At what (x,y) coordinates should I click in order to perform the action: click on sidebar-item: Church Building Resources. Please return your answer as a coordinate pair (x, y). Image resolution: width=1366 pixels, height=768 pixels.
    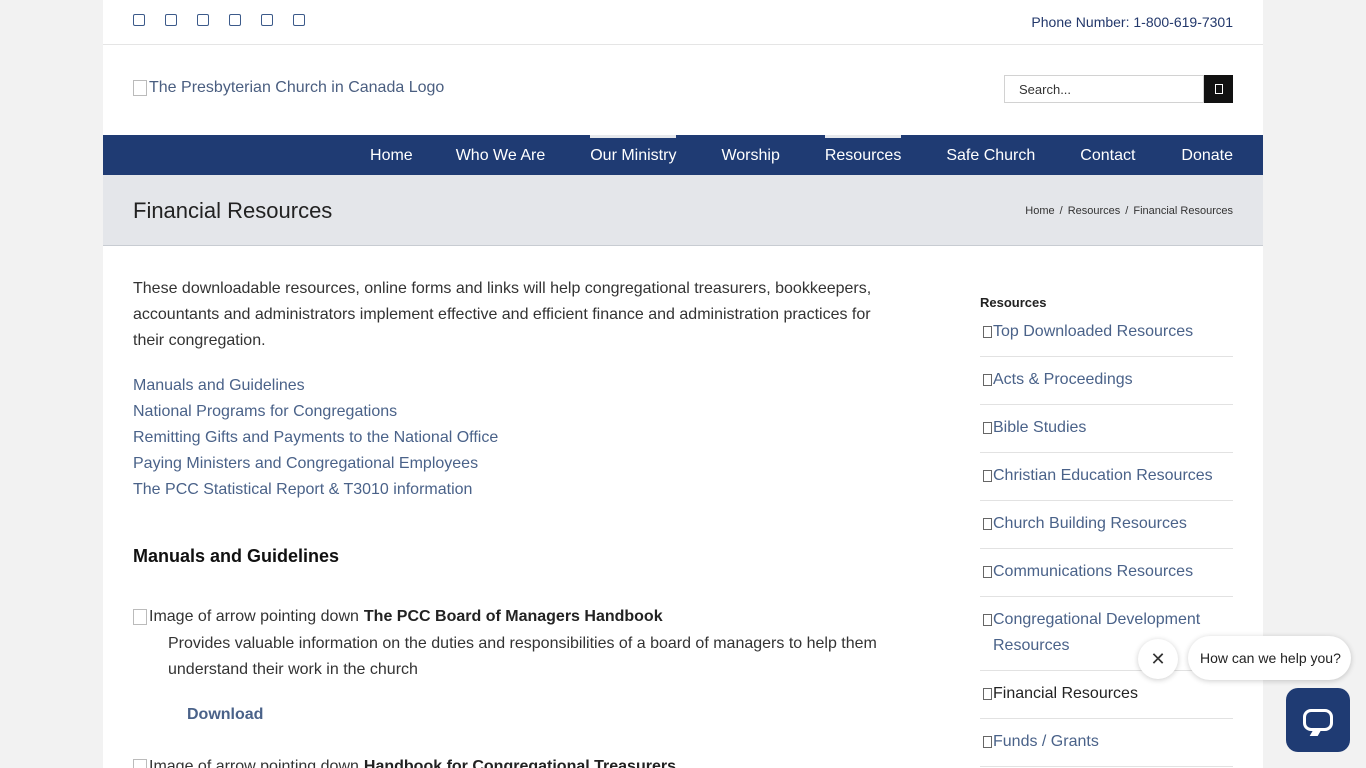
    Looking at the image, I should click on (1106, 525).